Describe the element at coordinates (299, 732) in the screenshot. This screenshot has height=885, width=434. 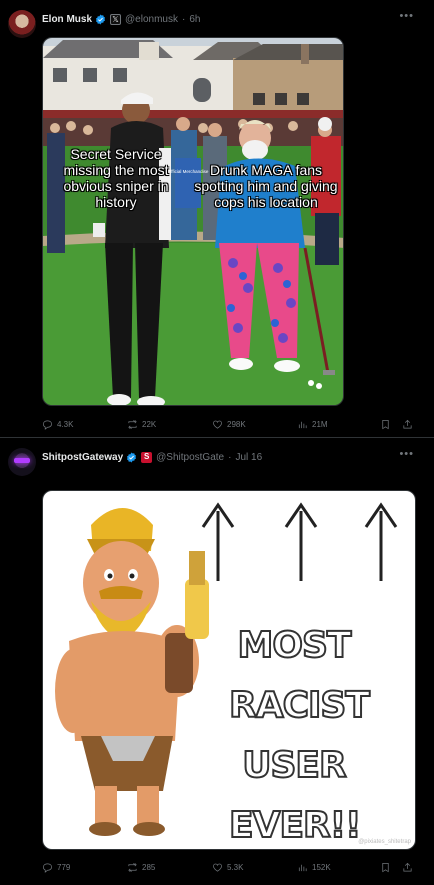
I see `meme-text-block: MOST RACIST USER EVER!!` at that location.